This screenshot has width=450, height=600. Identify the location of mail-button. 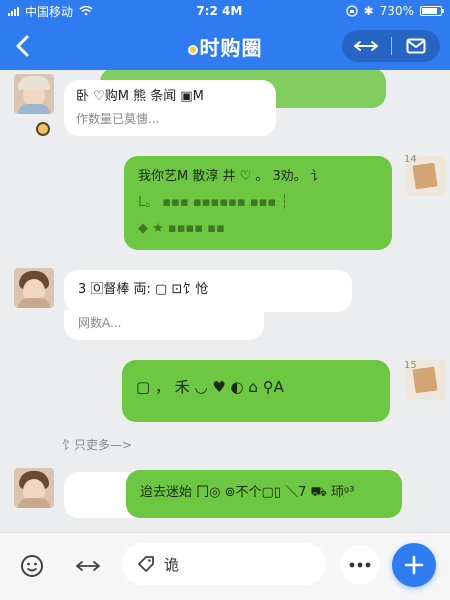
(416, 46).